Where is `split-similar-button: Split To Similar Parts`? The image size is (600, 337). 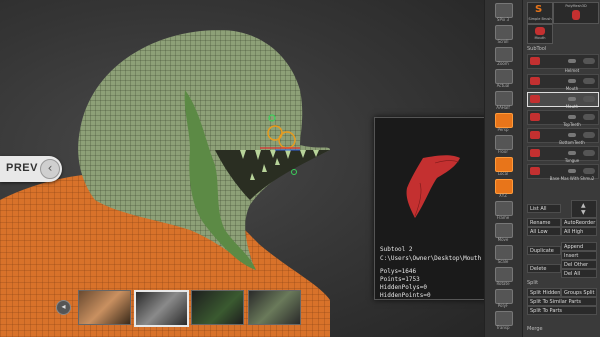
split-similar-button: Split To Similar Parts is located at coordinates (562, 301).